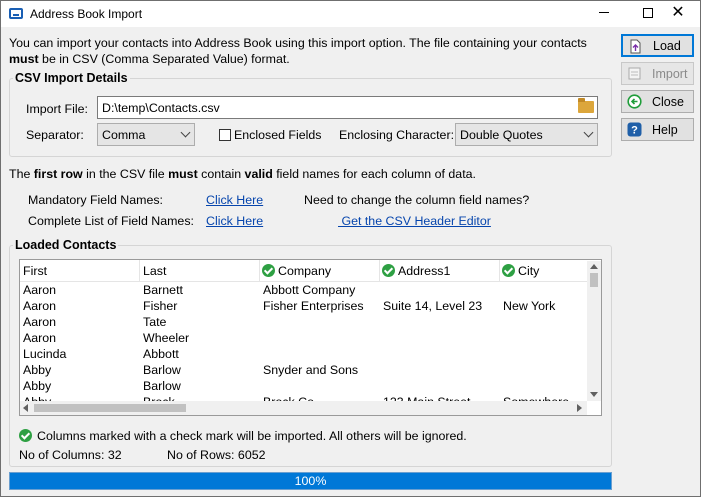 The height and width of the screenshot is (497, 701). Describe the element at coordinates (25, 408) in the screenshot. I see `scroll-left-icon` at that location.